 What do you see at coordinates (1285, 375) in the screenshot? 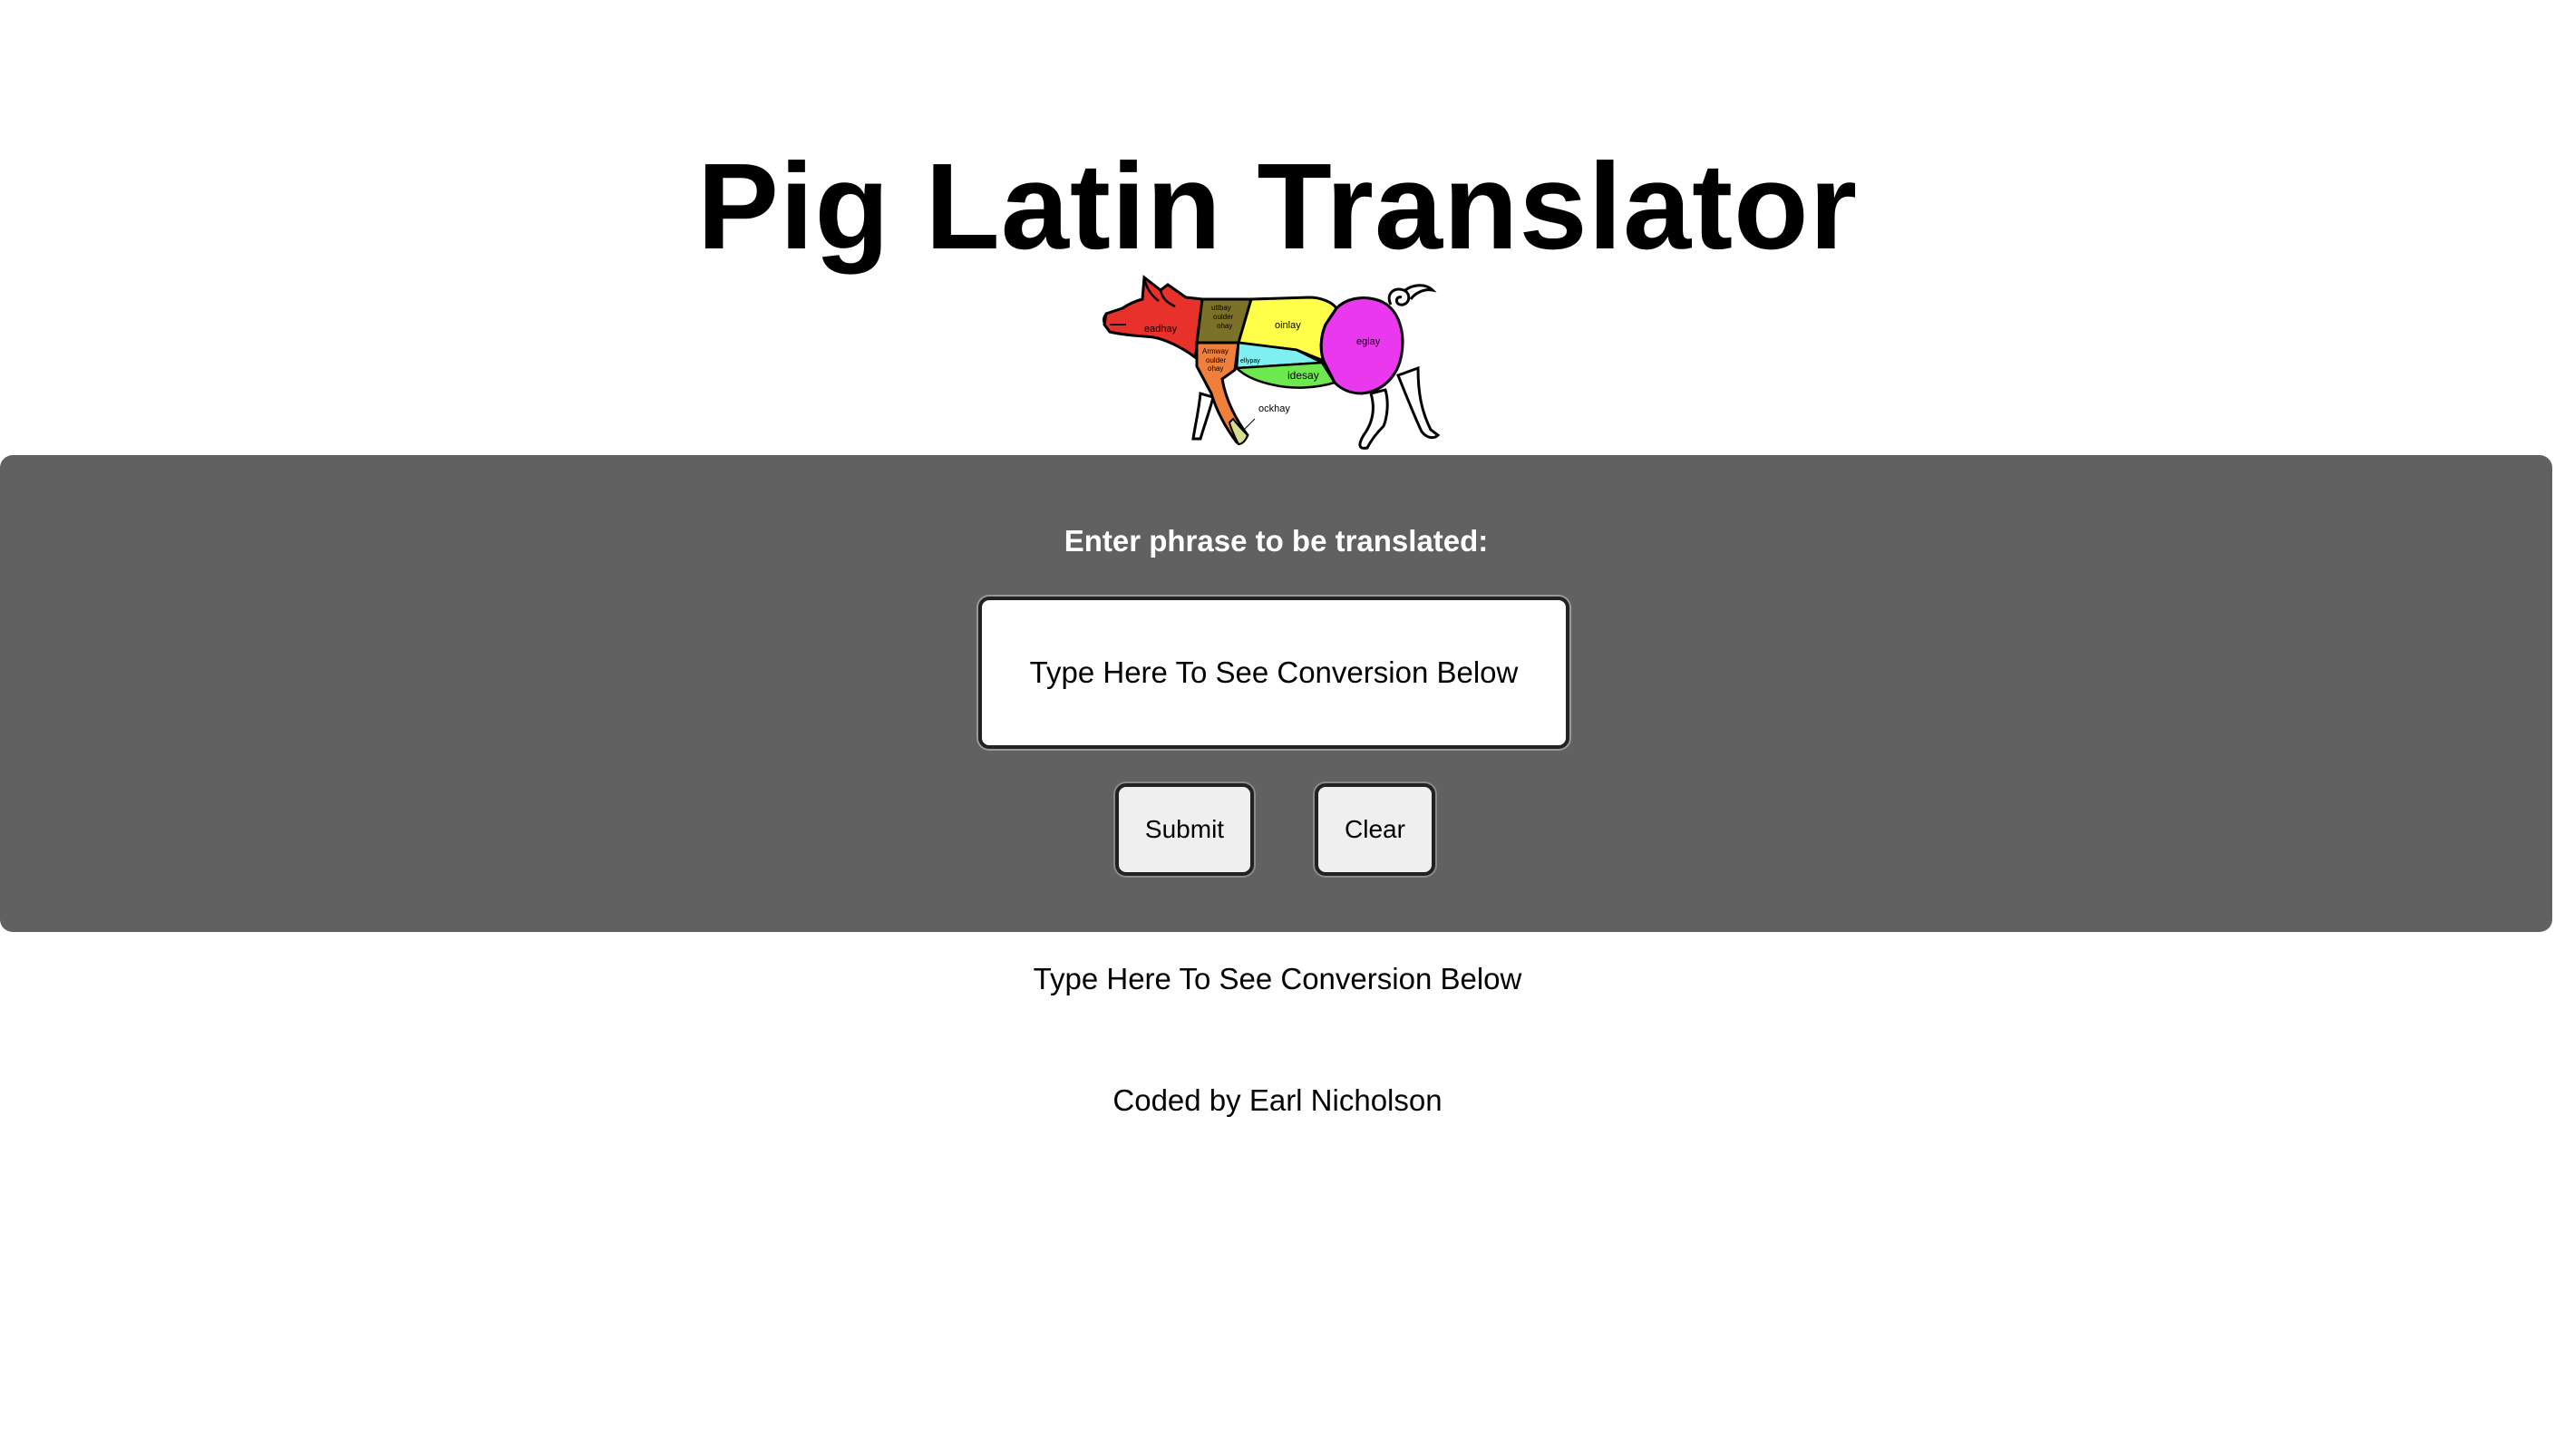
I see `pig-cut-sides` at bounding box center [1285, 375].